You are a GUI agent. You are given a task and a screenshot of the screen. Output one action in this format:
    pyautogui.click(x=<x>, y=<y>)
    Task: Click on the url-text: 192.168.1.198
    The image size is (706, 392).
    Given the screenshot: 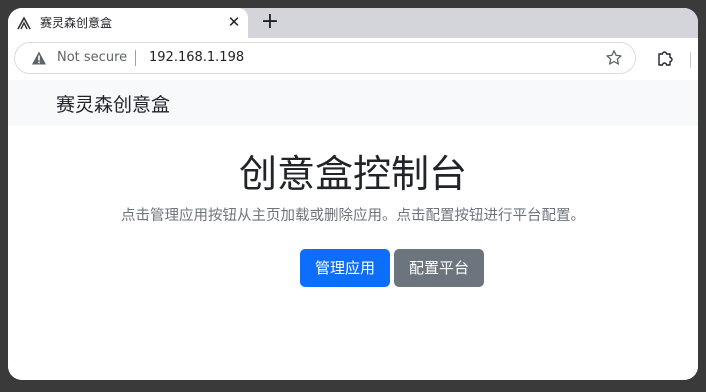 What is the action you would take?
    pyautogui.click(x=196, y=57)
    